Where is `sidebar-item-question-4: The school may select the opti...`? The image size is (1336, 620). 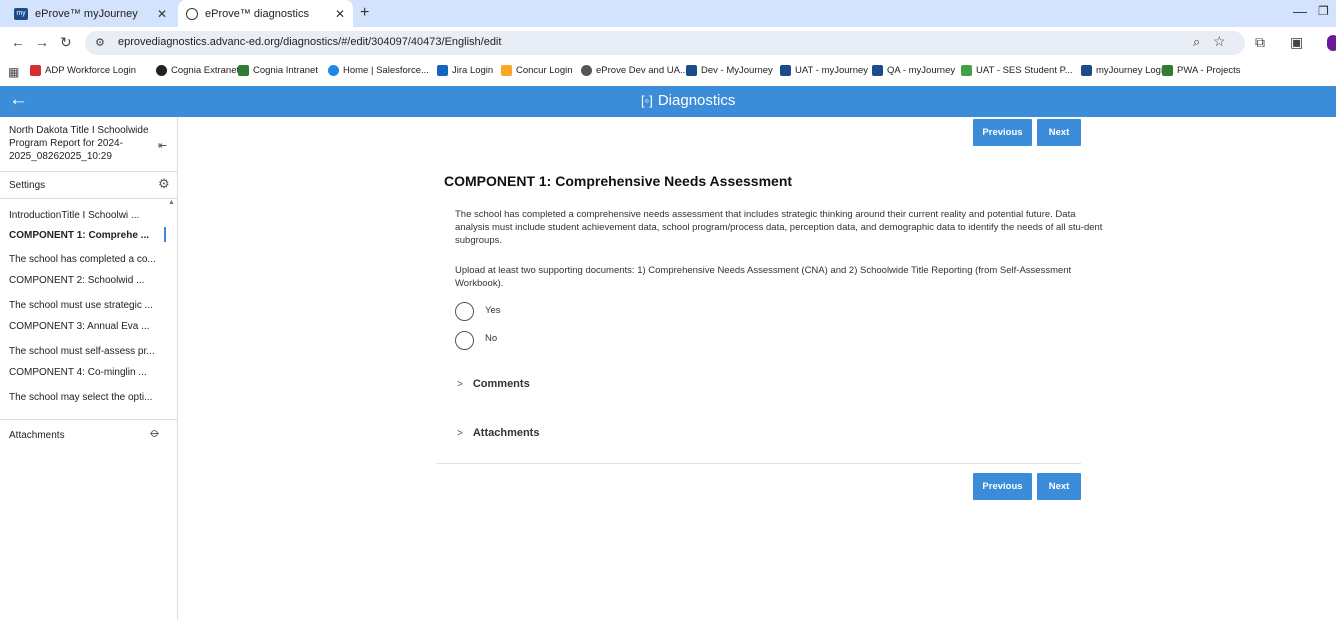 sidebar-item-question-4: The school may select the opti... is located at coordinates (80, 397).